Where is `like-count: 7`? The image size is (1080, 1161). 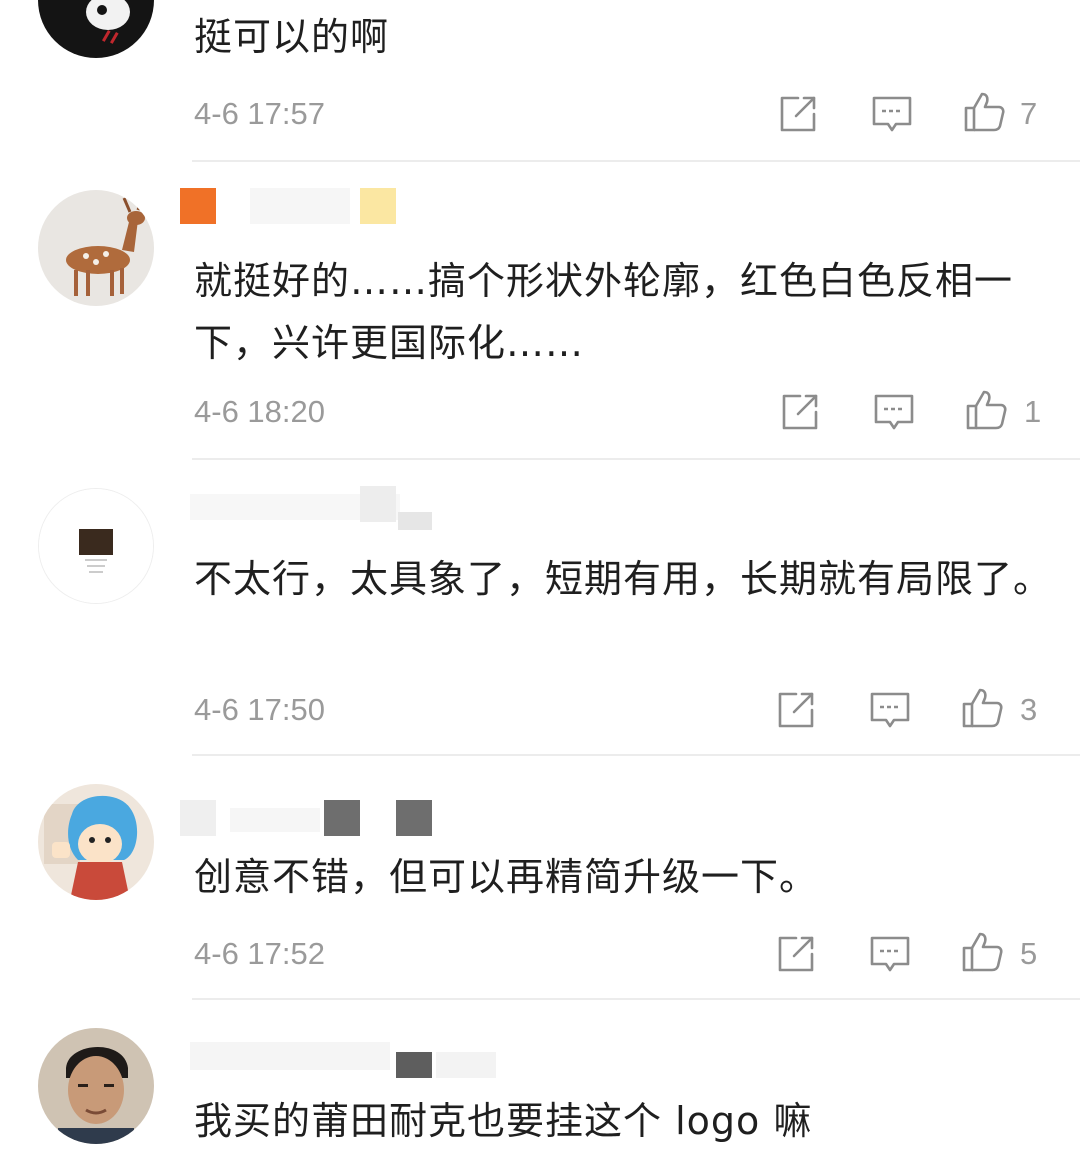 like-count: 7 is located at coordinates (1029, 113).